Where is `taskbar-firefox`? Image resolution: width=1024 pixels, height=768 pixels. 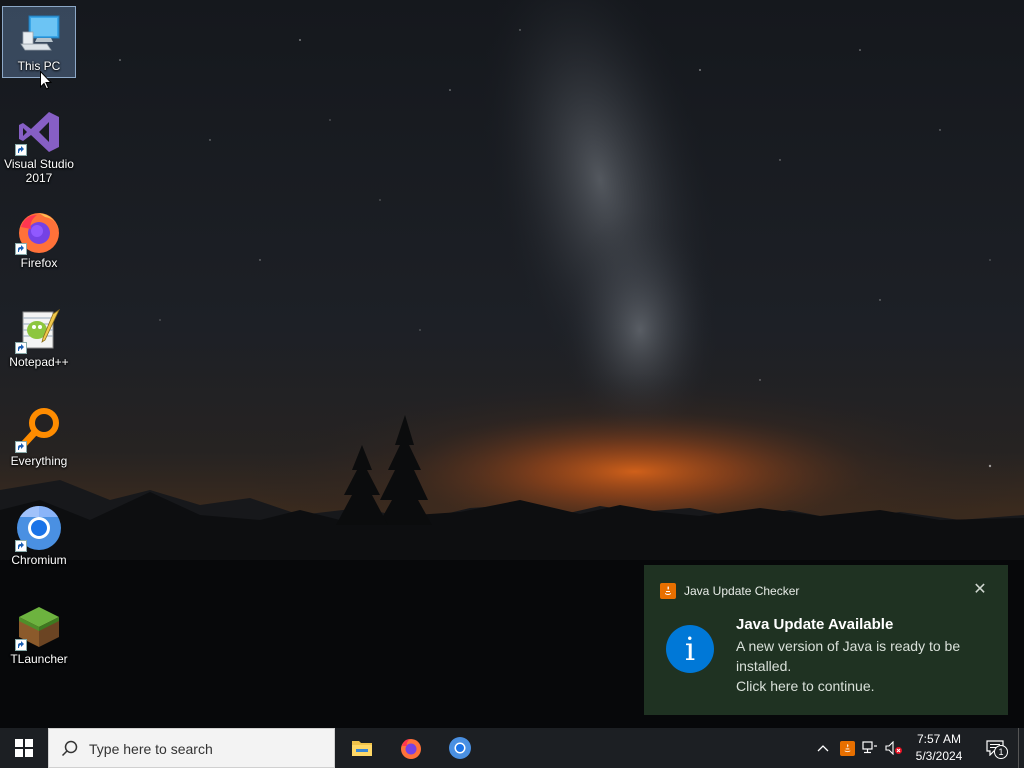 taskbar-firefox is located at coordinates (411, 748).